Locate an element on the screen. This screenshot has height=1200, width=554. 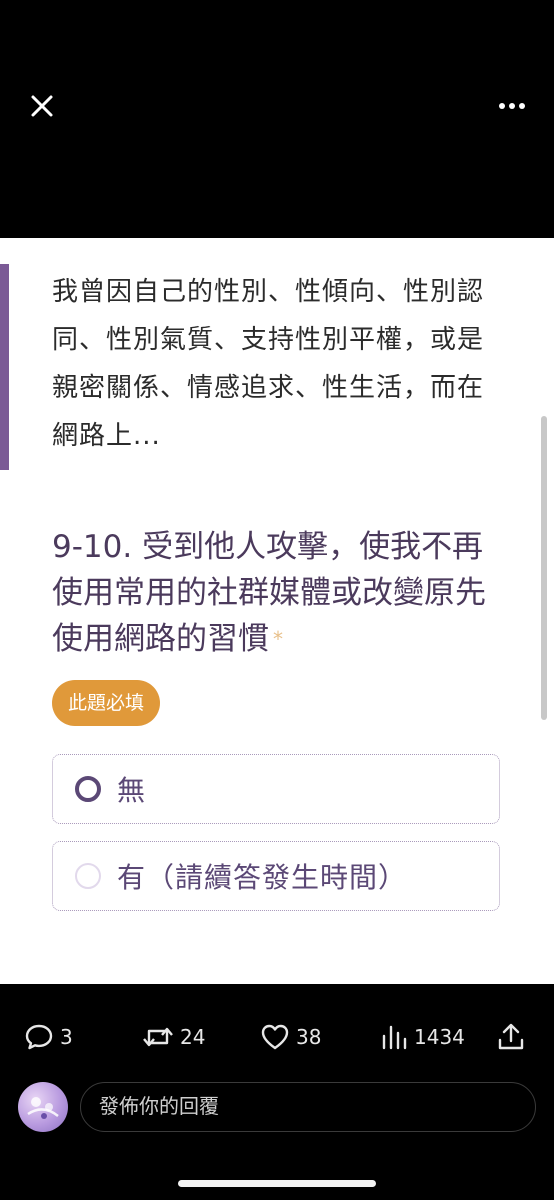
heart-icon is located at coordinates (275, 1037).